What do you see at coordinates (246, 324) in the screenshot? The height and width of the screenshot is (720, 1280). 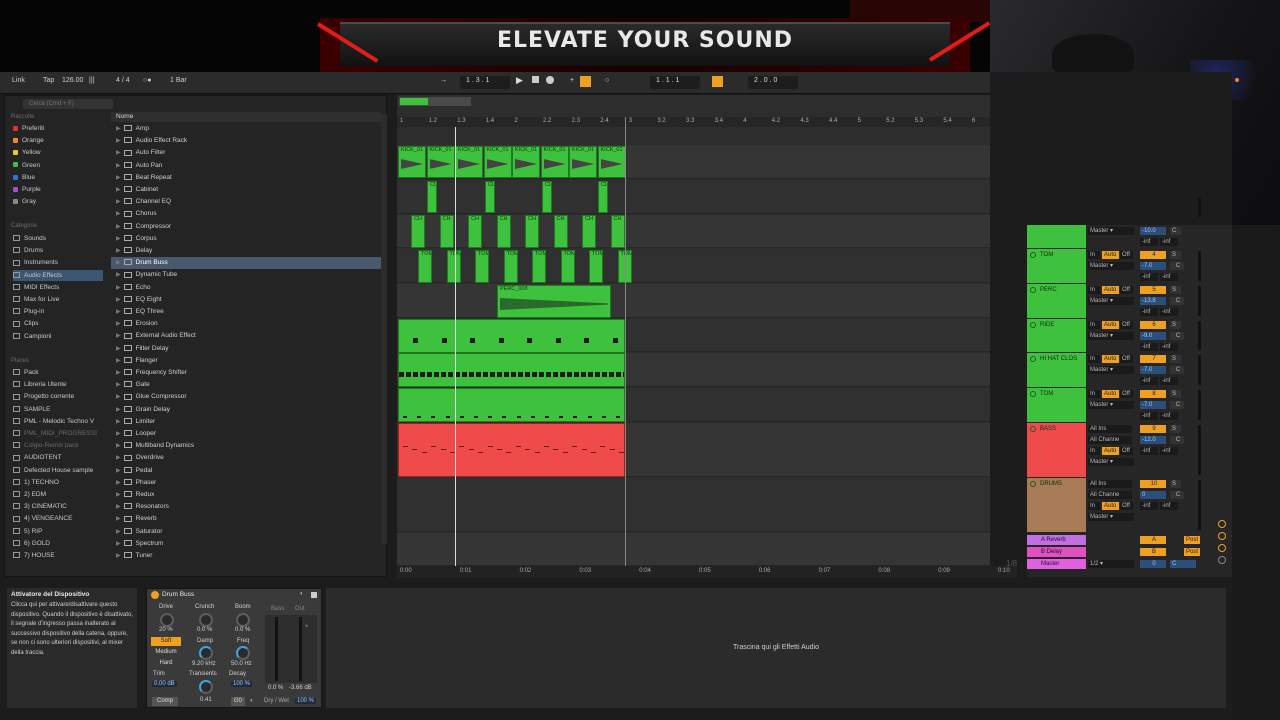 I see `browser-item: ▶ Erosion` at bounding box center [246, 324].